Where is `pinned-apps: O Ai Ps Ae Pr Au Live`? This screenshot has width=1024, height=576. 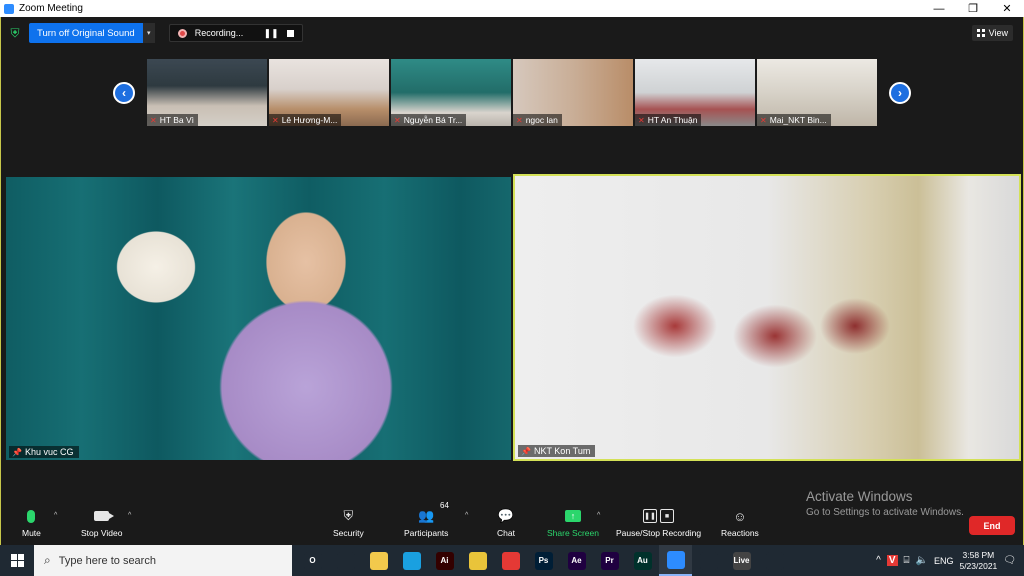
pinned-apps: O Ai Ps Ae Pr Au Live is located at coordinates (543, 560).